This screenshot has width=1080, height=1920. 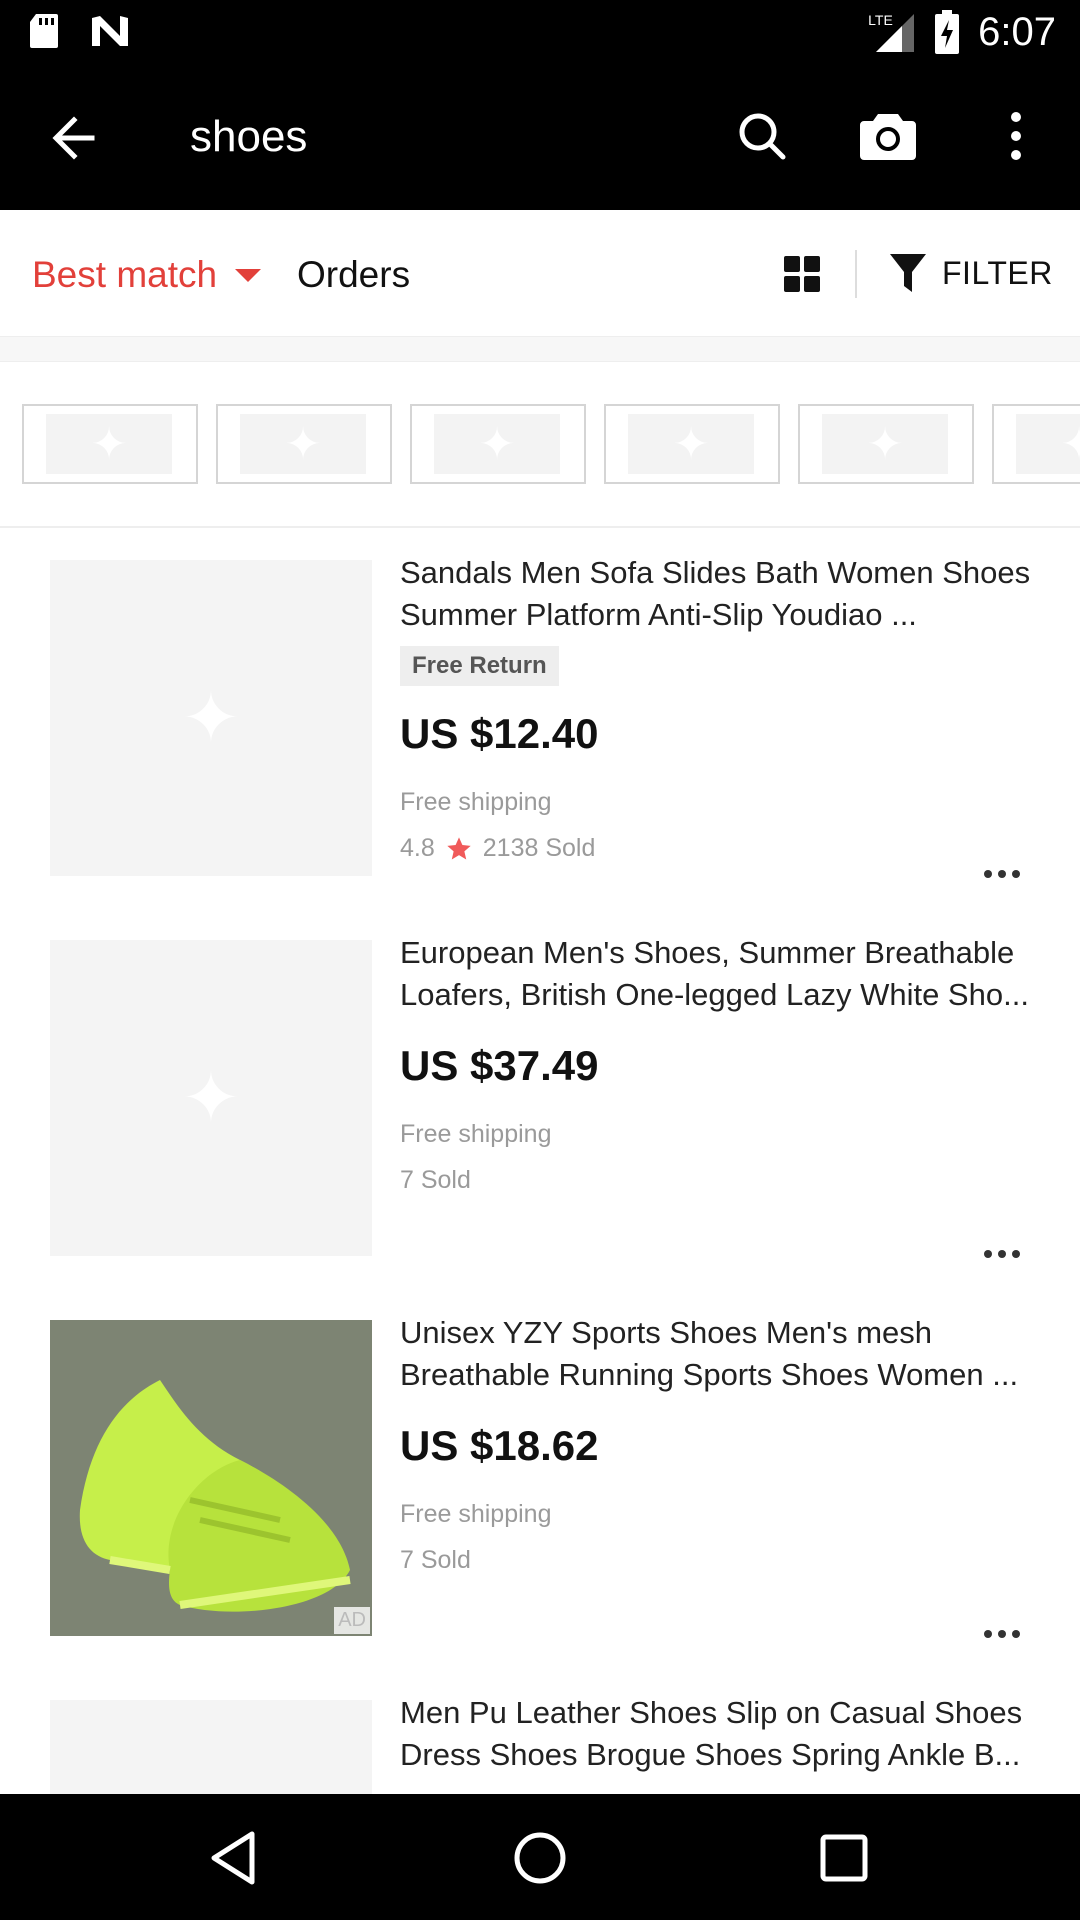 I want to click on product-image: AD, so click(x=211, y=1478).